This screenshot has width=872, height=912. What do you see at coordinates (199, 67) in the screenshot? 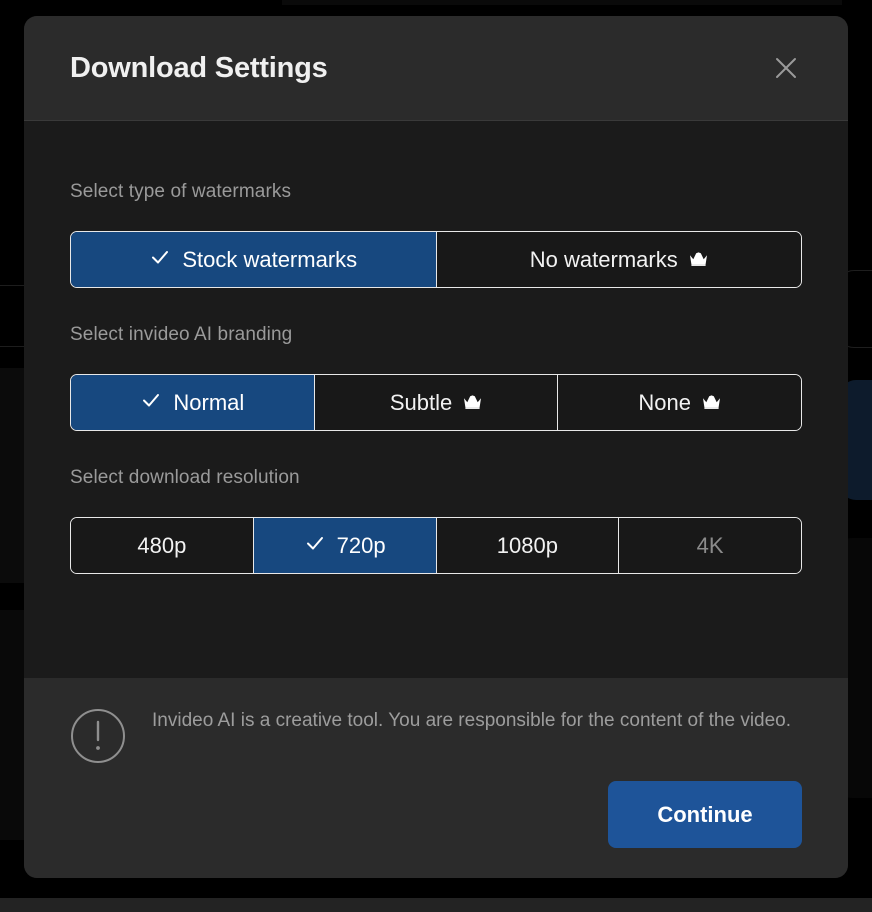
I see `page-title: Download Settings` at bounding box center [199, 67].